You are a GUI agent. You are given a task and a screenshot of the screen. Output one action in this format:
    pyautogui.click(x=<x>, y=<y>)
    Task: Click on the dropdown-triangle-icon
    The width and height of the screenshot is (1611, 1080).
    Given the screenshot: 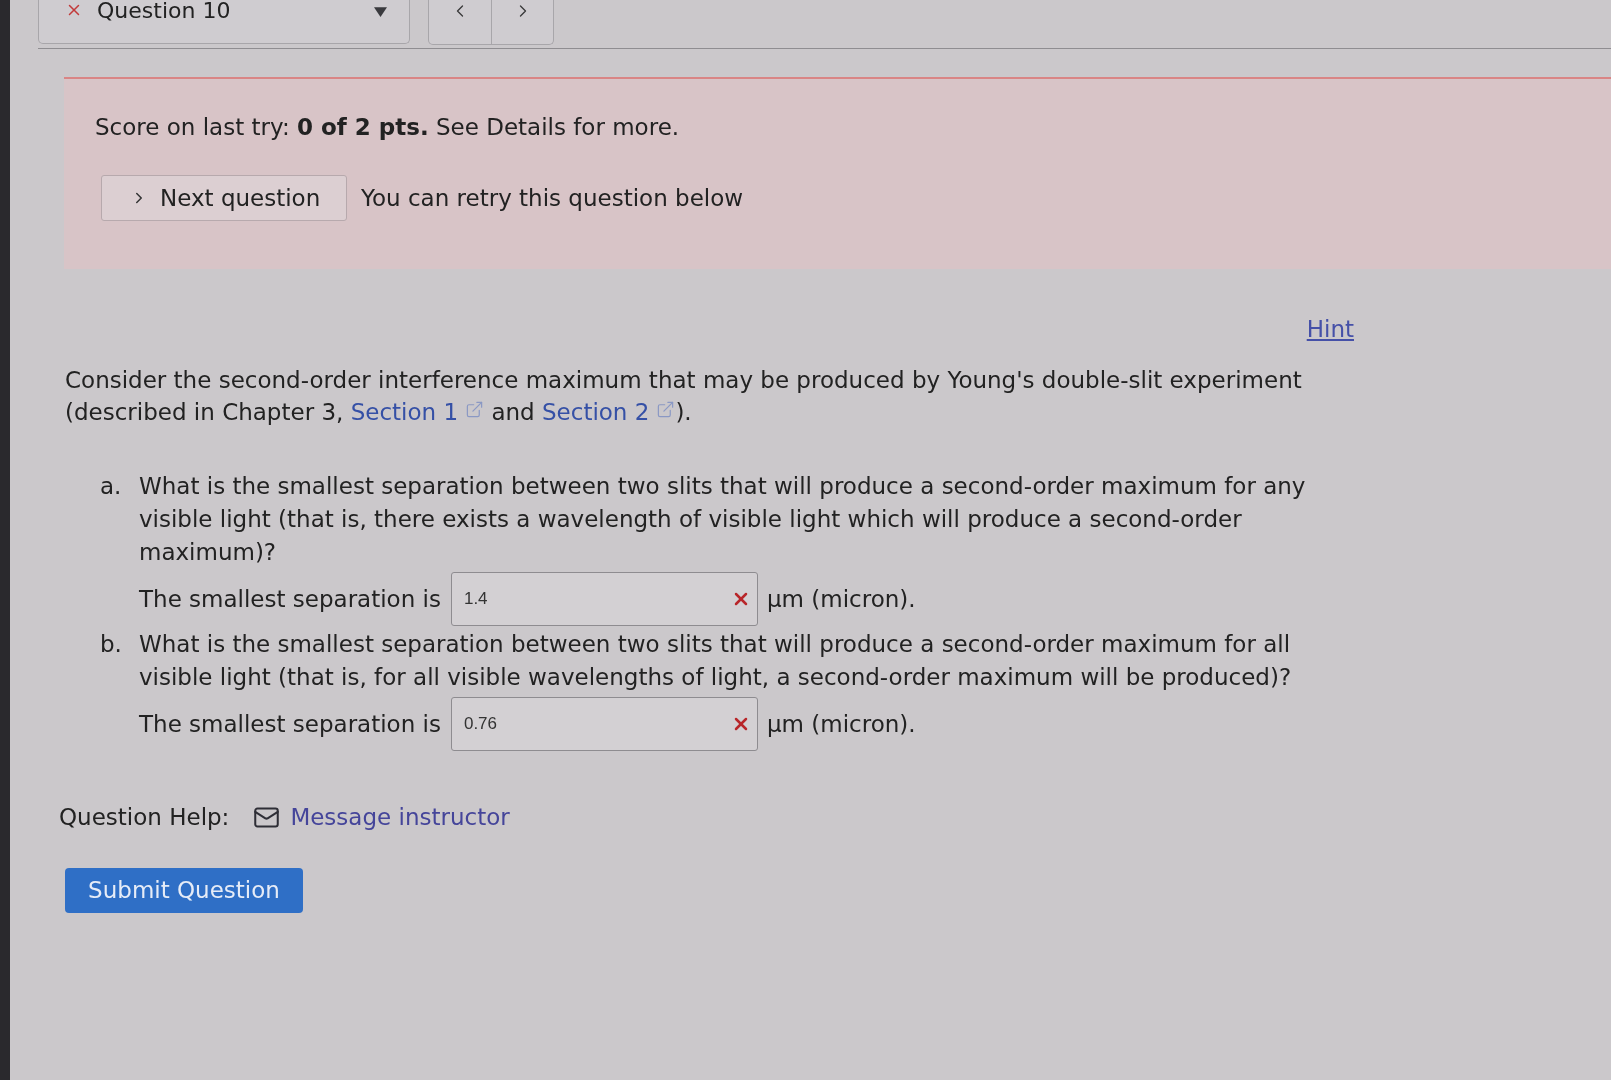 What is the action you would take?
    pyautogui.click(x=380, y=12)
    